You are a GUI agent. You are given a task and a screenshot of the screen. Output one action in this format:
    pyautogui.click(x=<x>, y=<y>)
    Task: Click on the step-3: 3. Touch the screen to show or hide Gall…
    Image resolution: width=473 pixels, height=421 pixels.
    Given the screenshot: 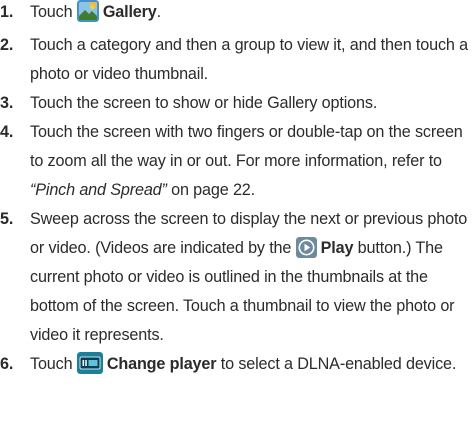 What is the action you would take?
    pyautogui.click(x=236, y=103)
    